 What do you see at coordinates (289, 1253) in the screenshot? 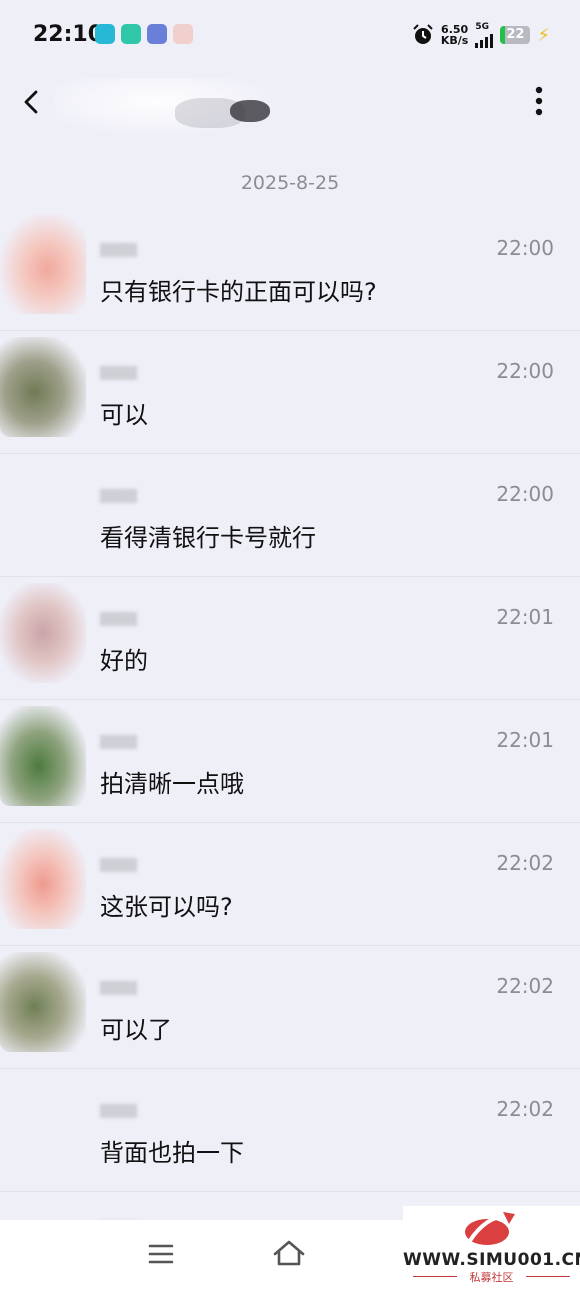
I see `home-icon` at bounding box center [289, 1253].